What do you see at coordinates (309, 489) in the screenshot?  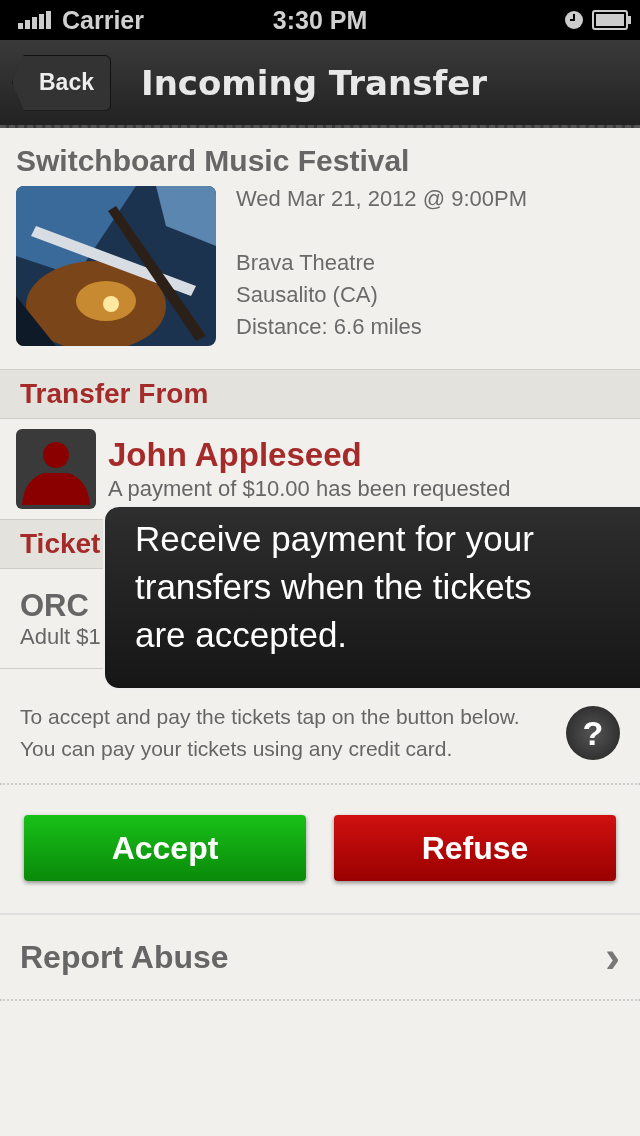 I see `payment-note: A payment of $10.00 has been requested` at bounding box center [309, 489].